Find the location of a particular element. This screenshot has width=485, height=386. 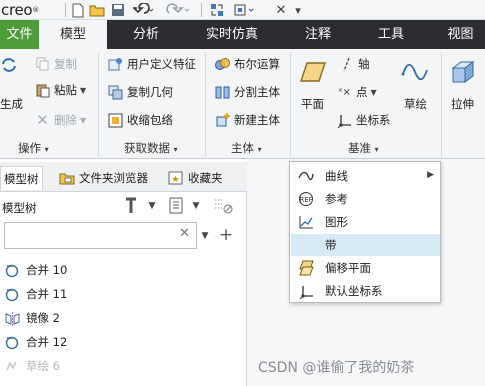

delete-dropdown-icon: ▼ is located at coordinates (83, 120).